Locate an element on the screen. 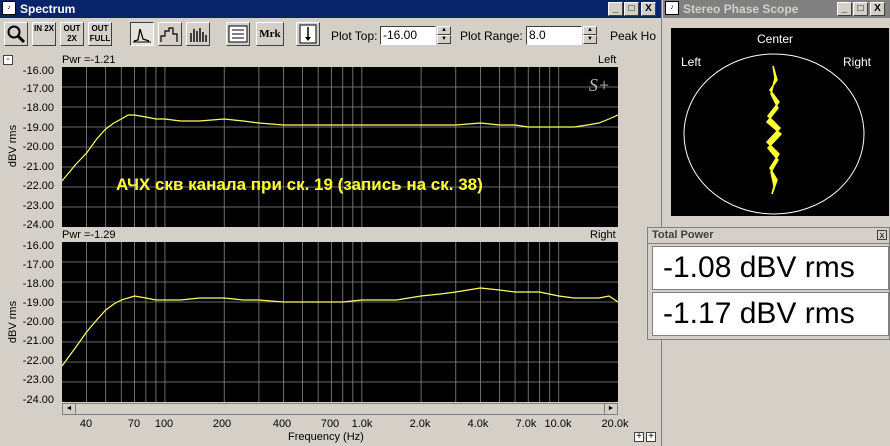 Image resolution: width=890 pixels, height=446 pixels. zoom-full-icon: OUT FULL is located at coordinates (100, 33).